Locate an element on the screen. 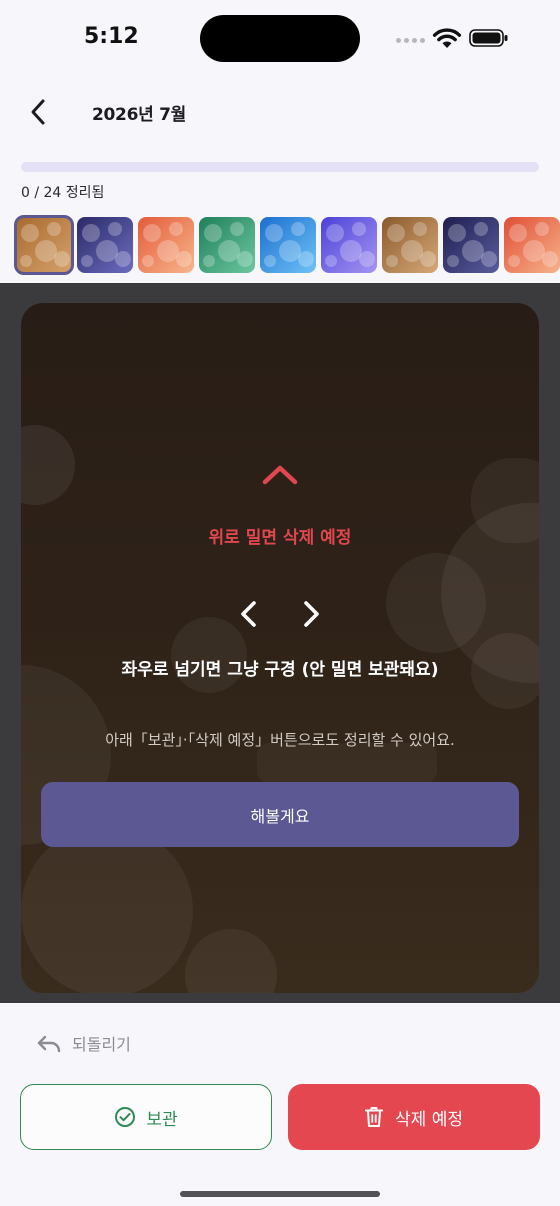 This screenshot has height=1206, width=560. status-bar: 5:12 is located at coordinates (280, 39).